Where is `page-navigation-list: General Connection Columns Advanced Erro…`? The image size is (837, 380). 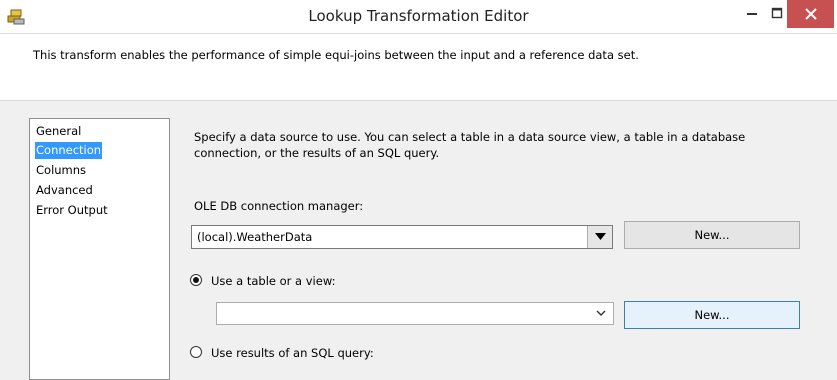 page-navigation-list: General Connection Columns Advanced Erro… is located at coordinates (99, 249).